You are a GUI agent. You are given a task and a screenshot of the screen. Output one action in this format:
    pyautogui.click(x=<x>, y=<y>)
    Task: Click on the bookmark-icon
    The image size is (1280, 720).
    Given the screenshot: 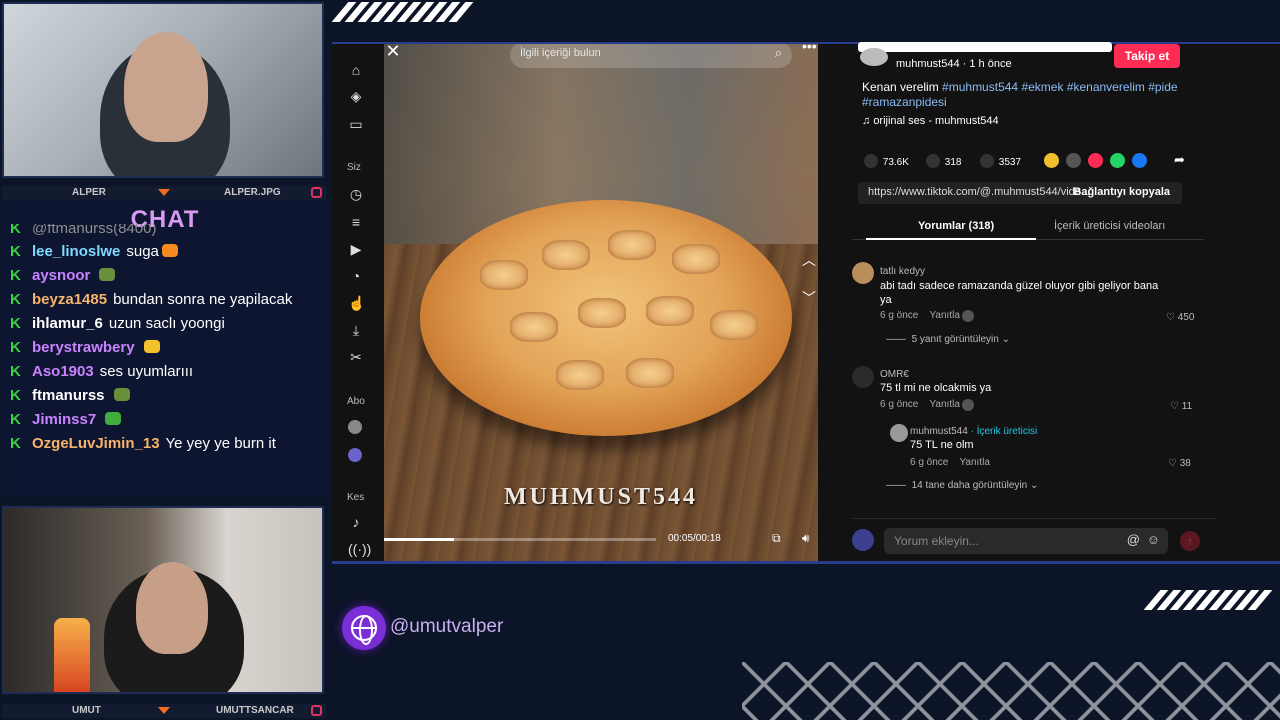 What is the action you would take?
    pyautogui.click(x=987, y=161)
    